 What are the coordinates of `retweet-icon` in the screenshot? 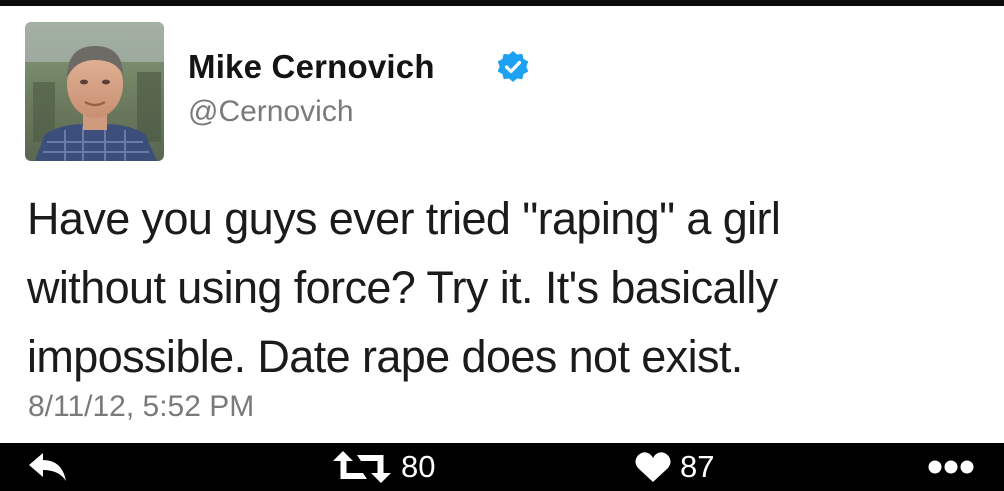 It's located at (362, 467).